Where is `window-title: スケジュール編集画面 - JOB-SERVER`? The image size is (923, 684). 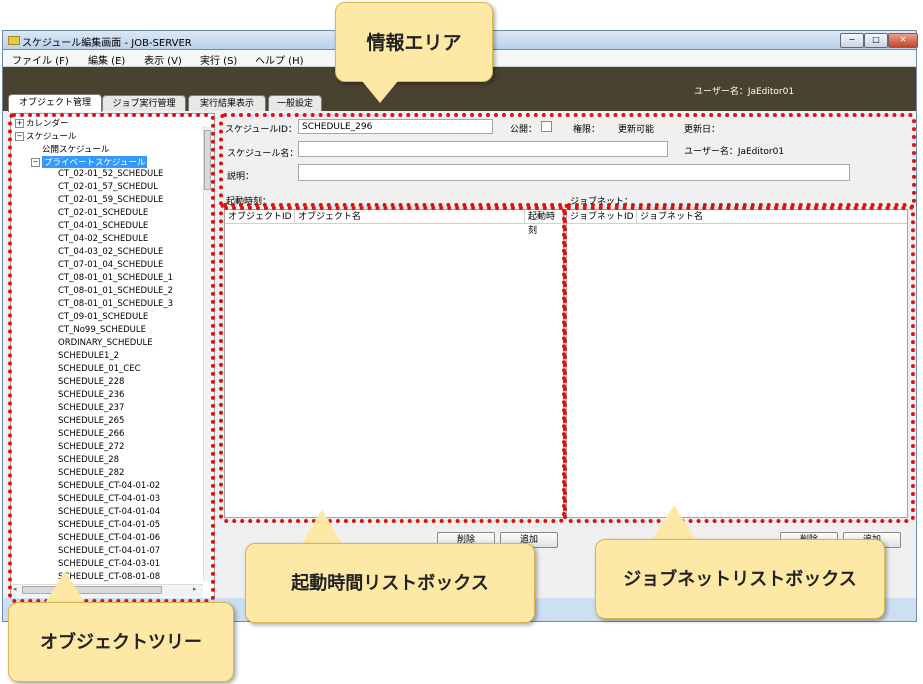
window-title: スケジュール編集画面 - JOB-SERVER is located at coordinates (107, 43).